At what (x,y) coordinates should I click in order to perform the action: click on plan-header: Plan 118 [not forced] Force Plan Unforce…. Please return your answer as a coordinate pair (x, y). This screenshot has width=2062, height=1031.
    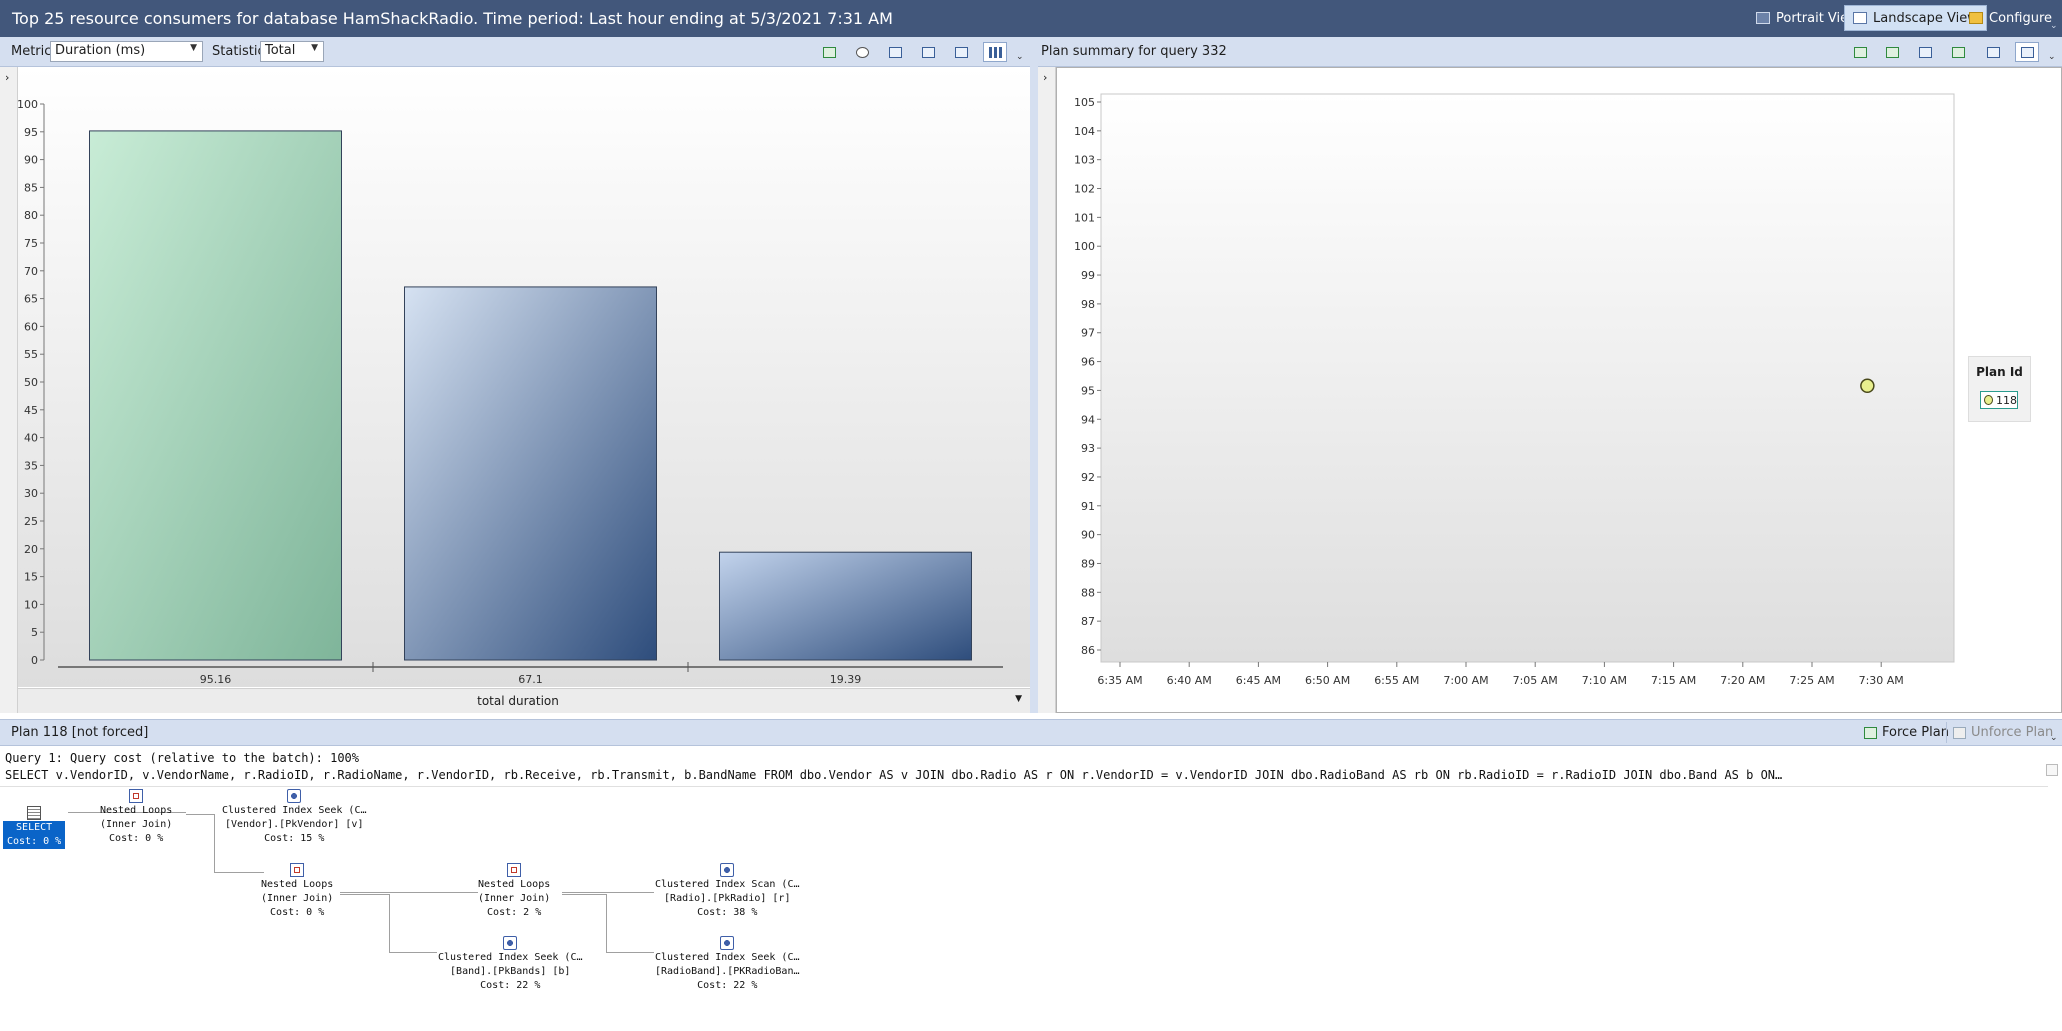
    Looking at the image, I should click on (1031, 732).